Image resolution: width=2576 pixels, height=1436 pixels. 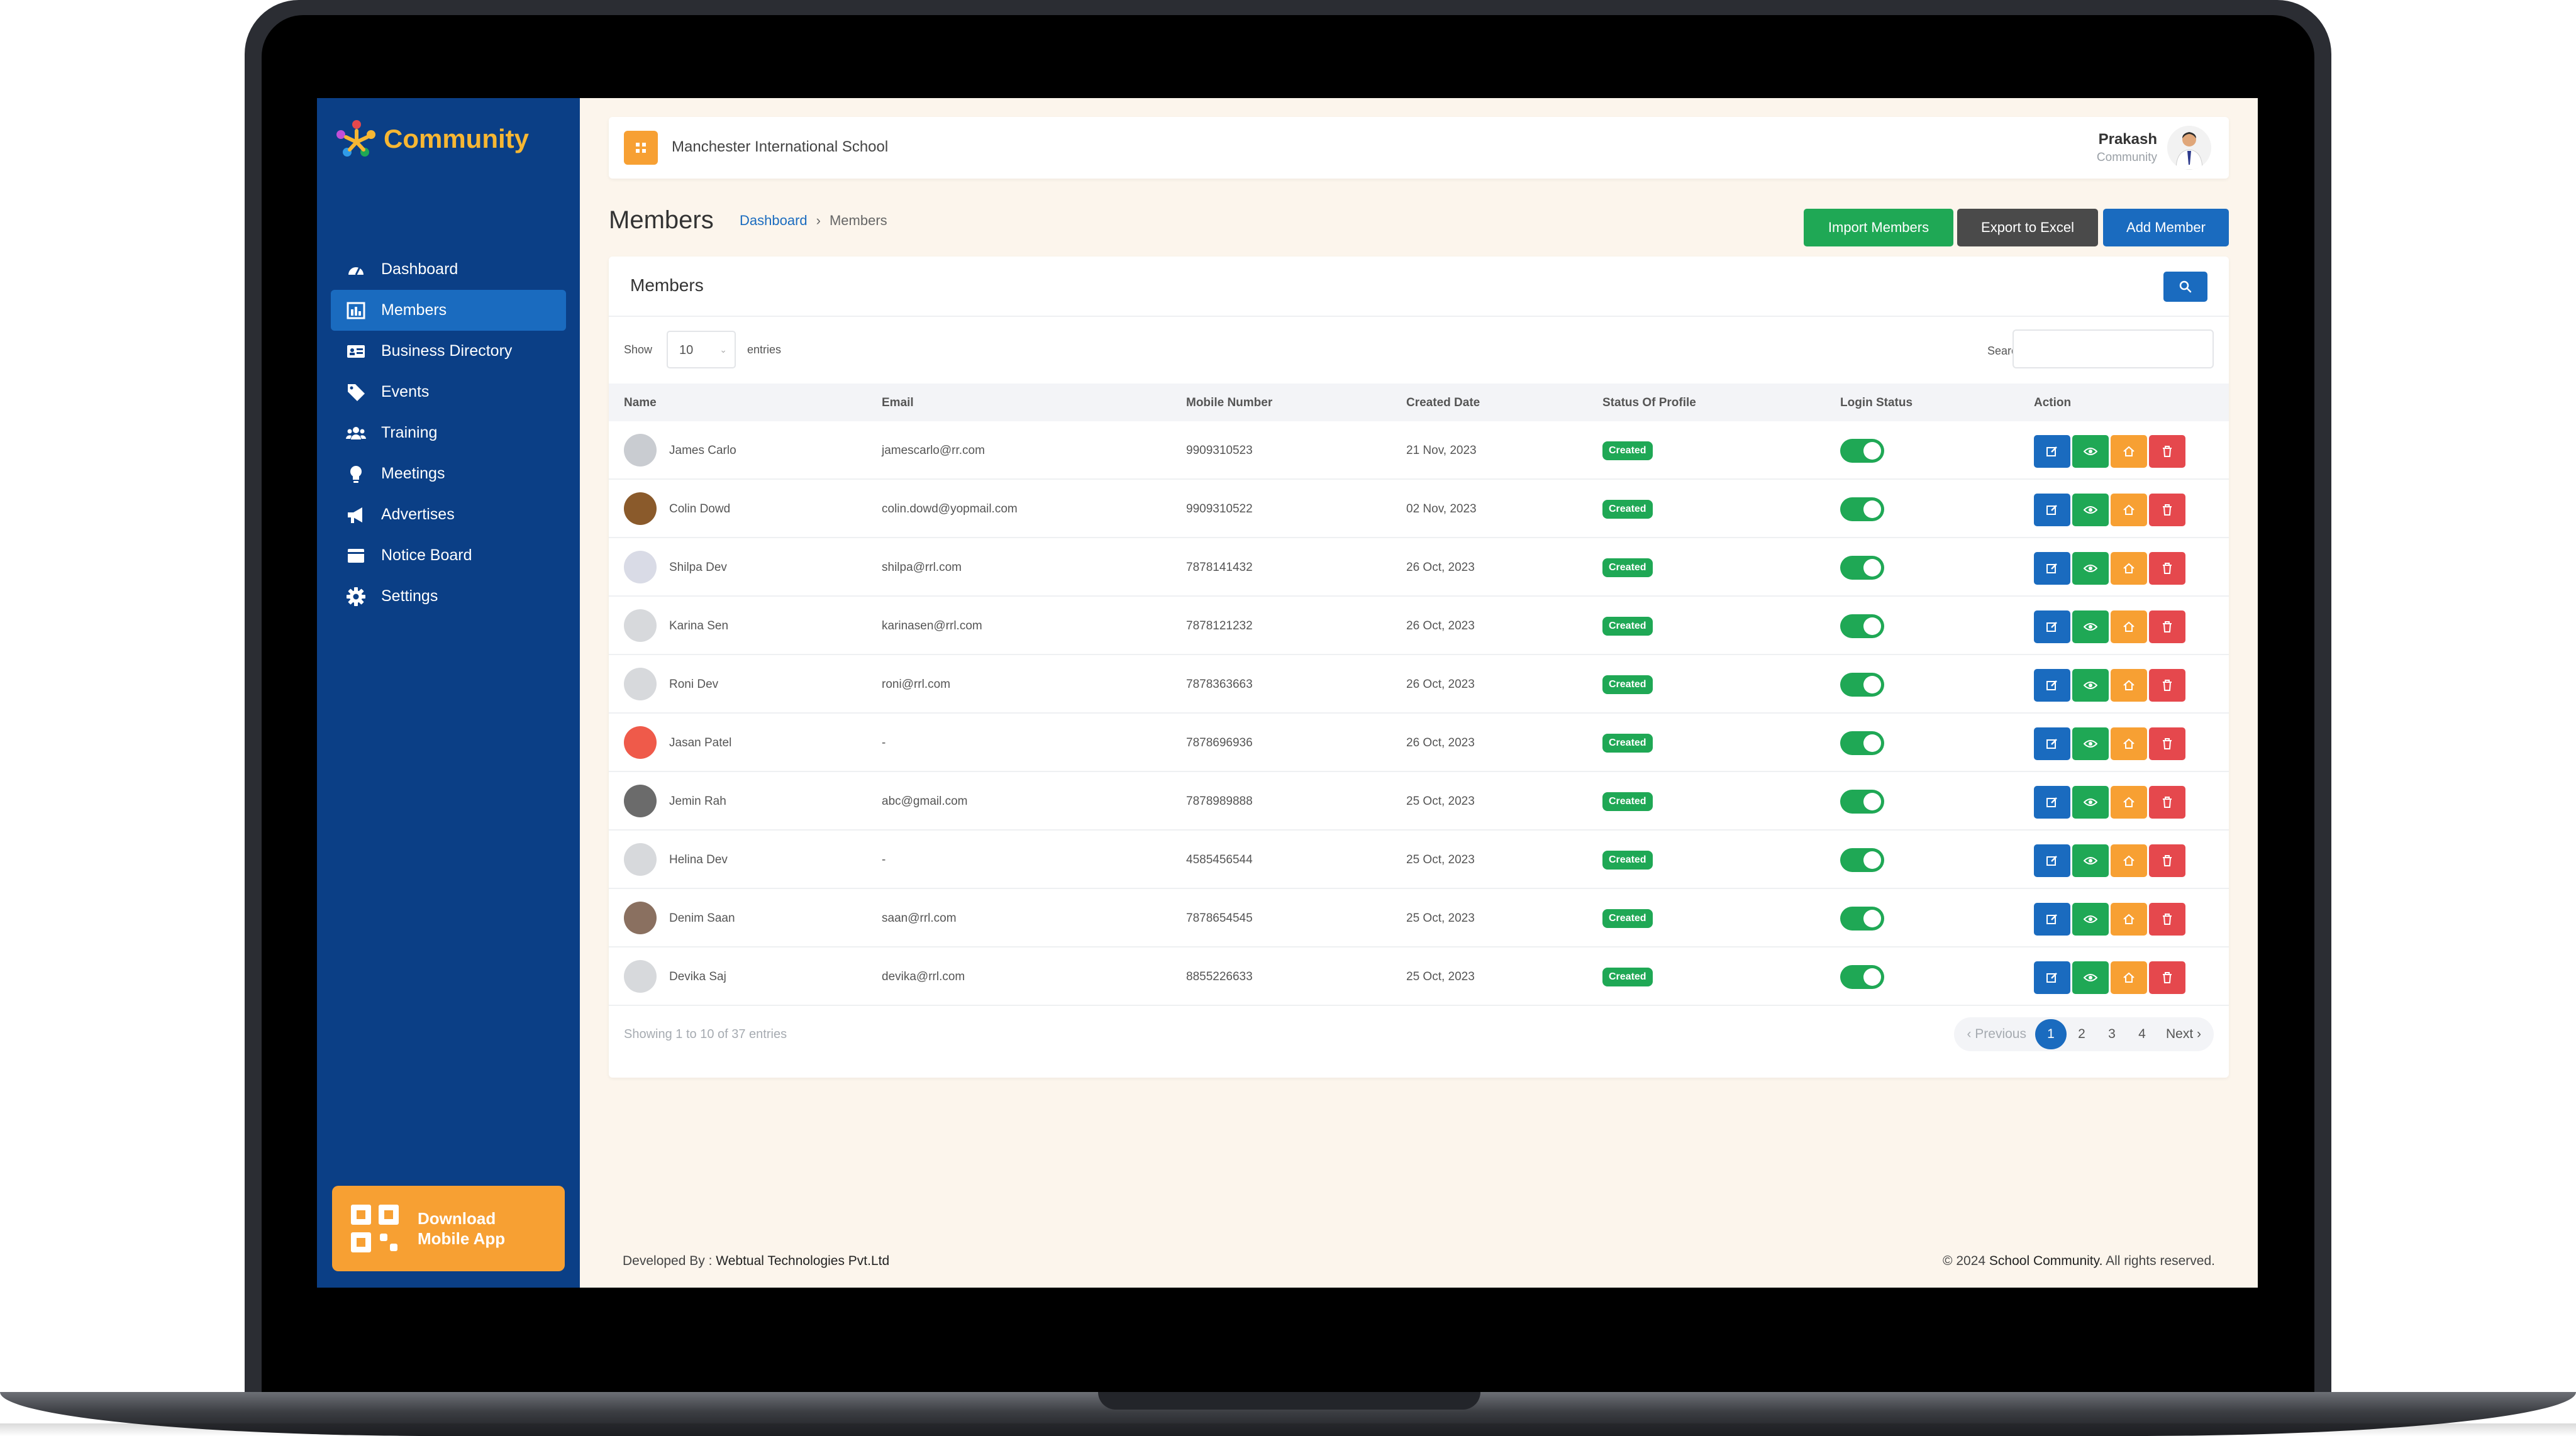 What do you see at coordinates (2185, 287) in the screenshot?
I see `search-toggle-button` at bounding box center [2185, 287].